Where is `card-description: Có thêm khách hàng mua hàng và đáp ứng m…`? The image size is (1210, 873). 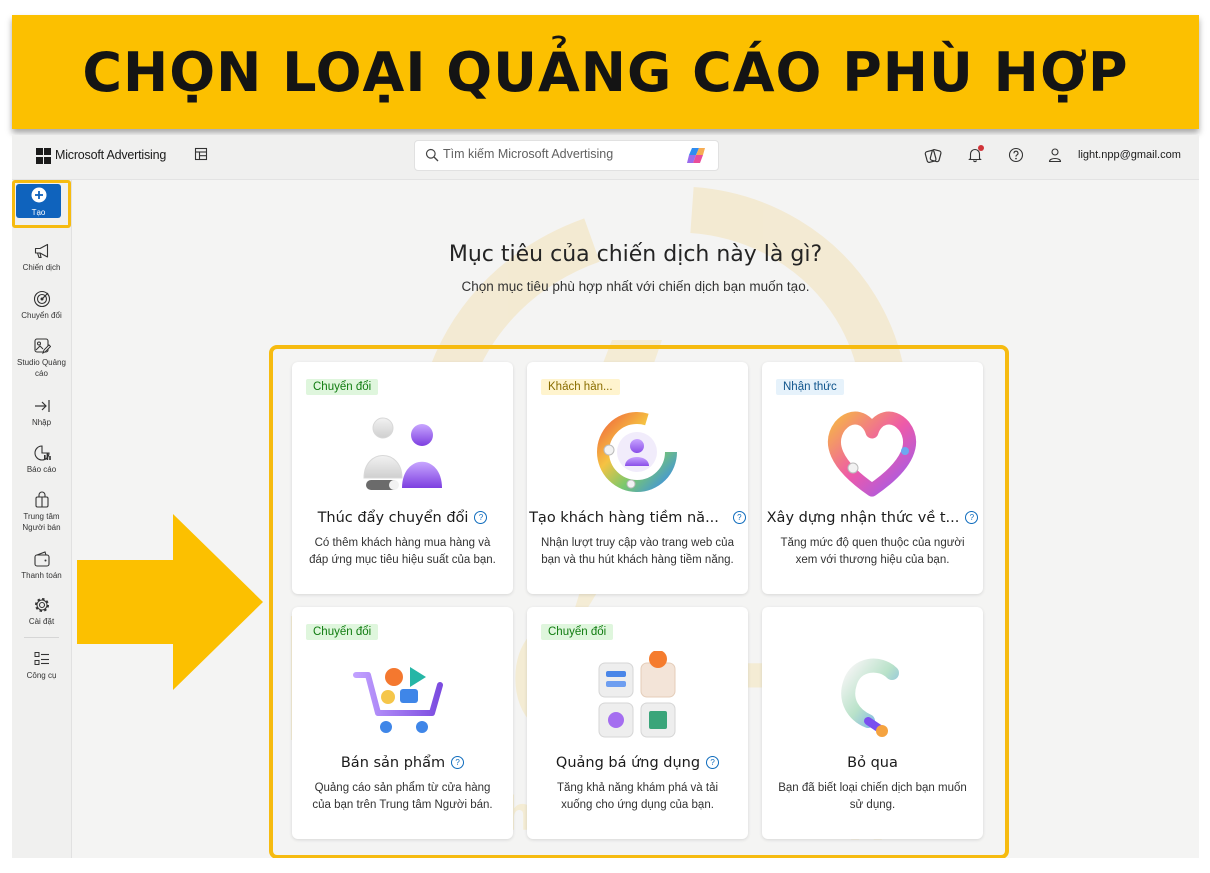
card-description: Có thêm khách hàng mua hàng và đáp ứng m… is located at coordinates (402, 551).